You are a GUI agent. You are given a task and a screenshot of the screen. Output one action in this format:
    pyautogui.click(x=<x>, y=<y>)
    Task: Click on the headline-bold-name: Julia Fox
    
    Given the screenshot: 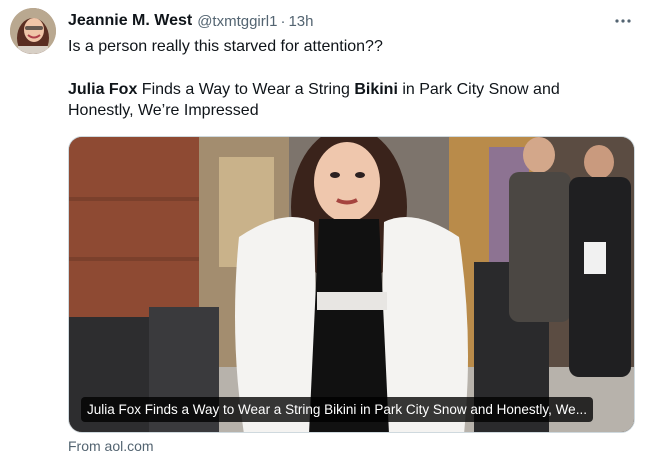 What is the action you would take?
    pyautogui.click(x=103, y=89)
    